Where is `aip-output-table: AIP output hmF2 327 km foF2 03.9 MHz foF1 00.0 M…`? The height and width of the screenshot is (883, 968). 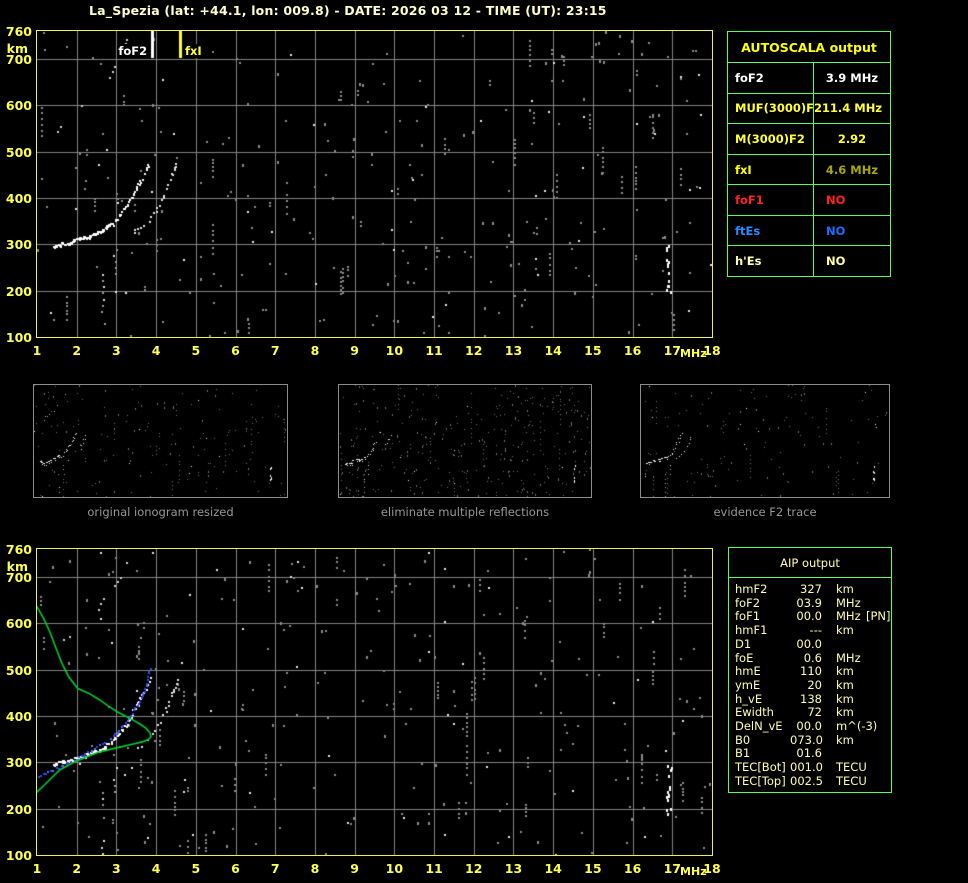 aip-output-table: AIP output hmF2 327 km foF2 03.9 MHz foF1 00.0 M… is located at coordinates (810, 670).